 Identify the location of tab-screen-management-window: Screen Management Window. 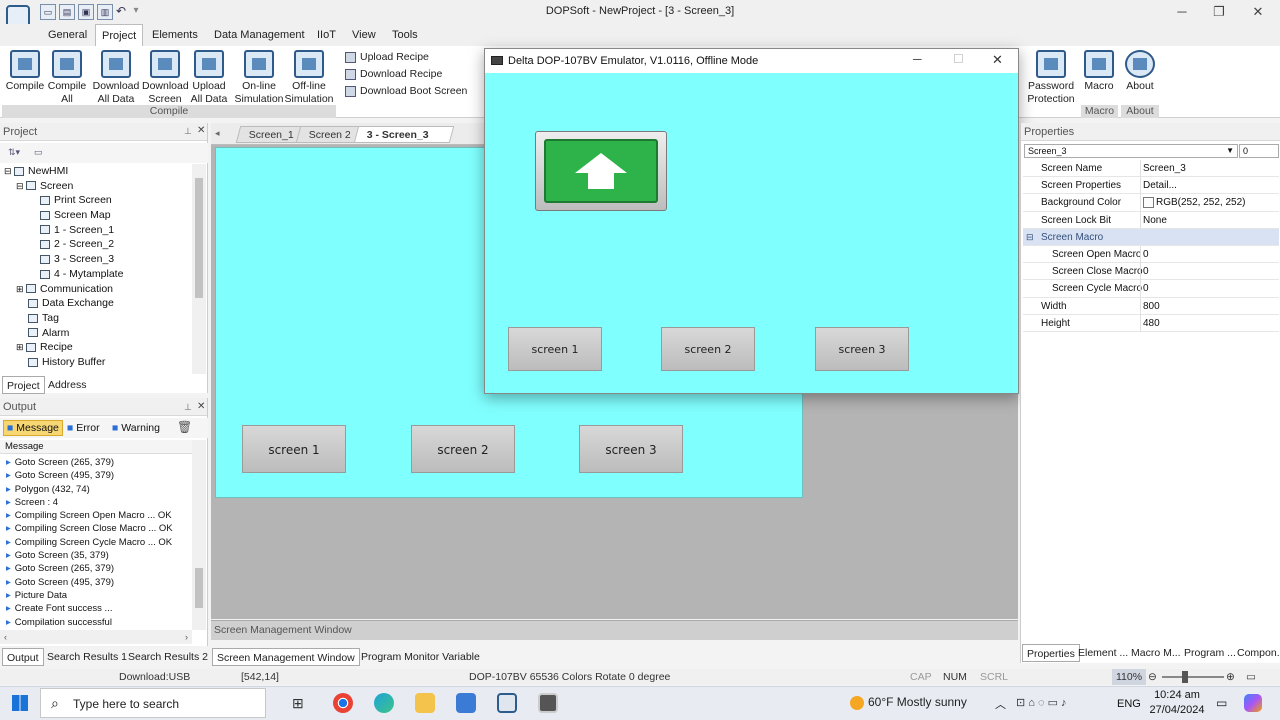
(286, 657).